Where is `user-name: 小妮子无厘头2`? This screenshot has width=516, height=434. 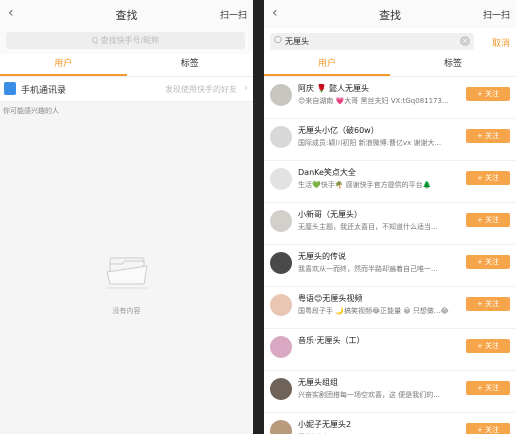
user-name: 小妮子无厘头2 is located at coordinates (325, 424).